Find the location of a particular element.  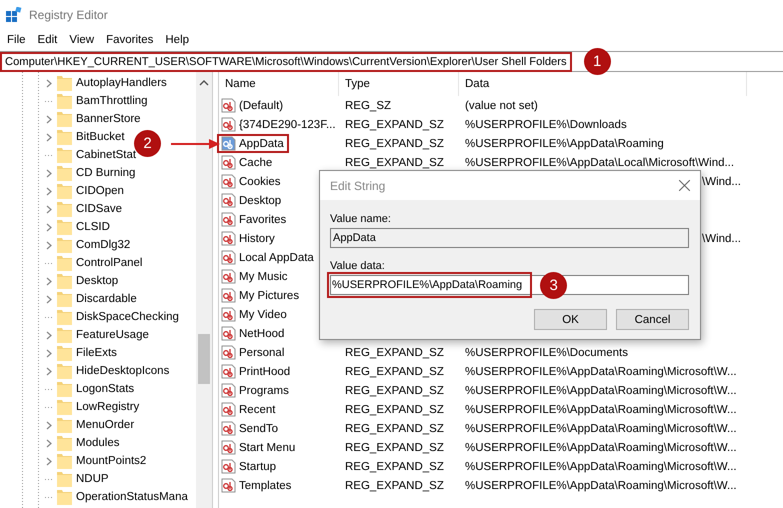

tree-item: ControlPanel is located at coordinates (109, 263).